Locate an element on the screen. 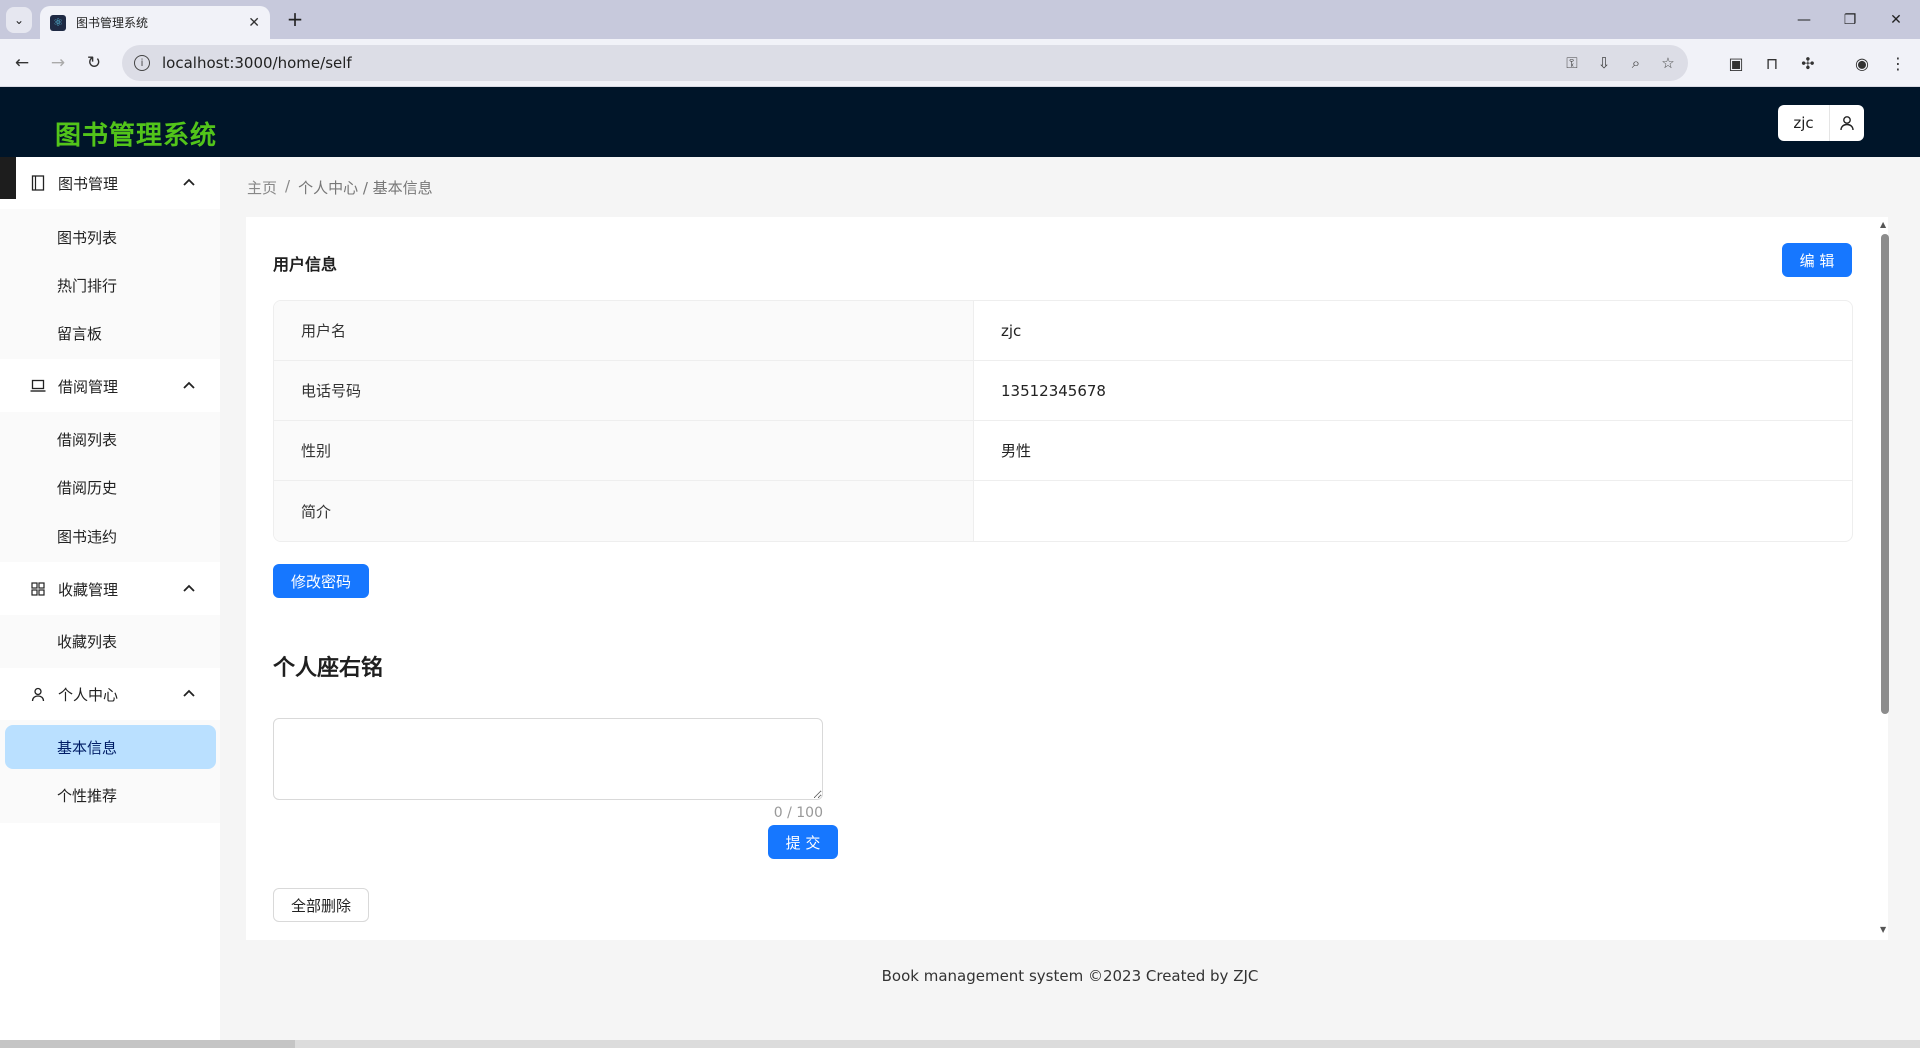  restore-button: ❐ is located at coordinates (1850, 20).